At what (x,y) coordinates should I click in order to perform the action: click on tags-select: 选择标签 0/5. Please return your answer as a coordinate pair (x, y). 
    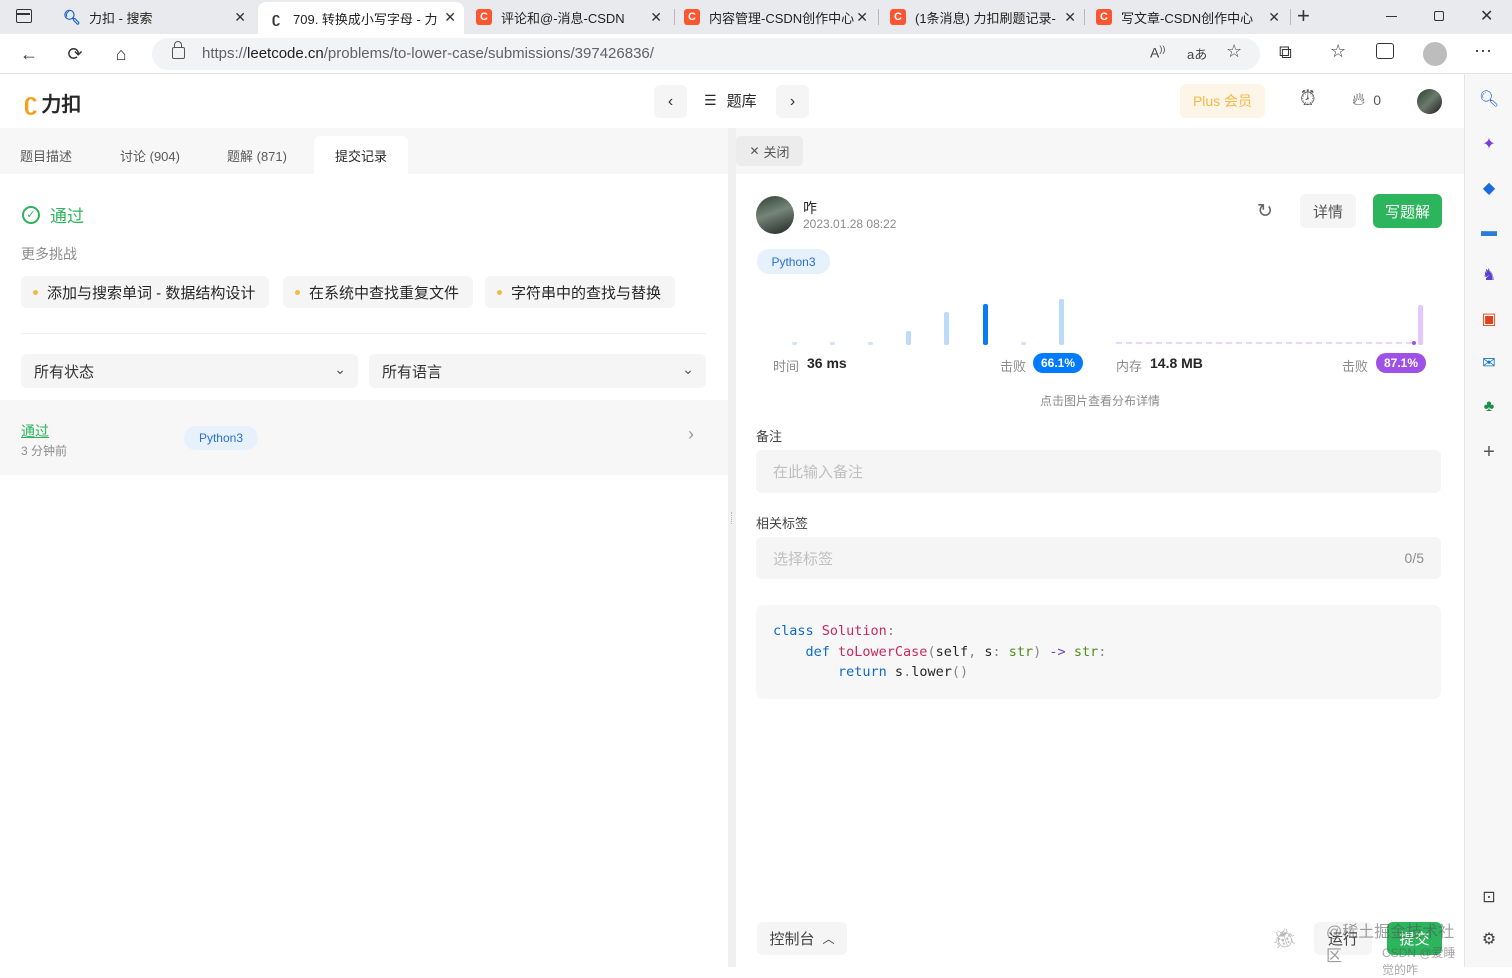
    Looking at the image, I should click on (1098, 558).